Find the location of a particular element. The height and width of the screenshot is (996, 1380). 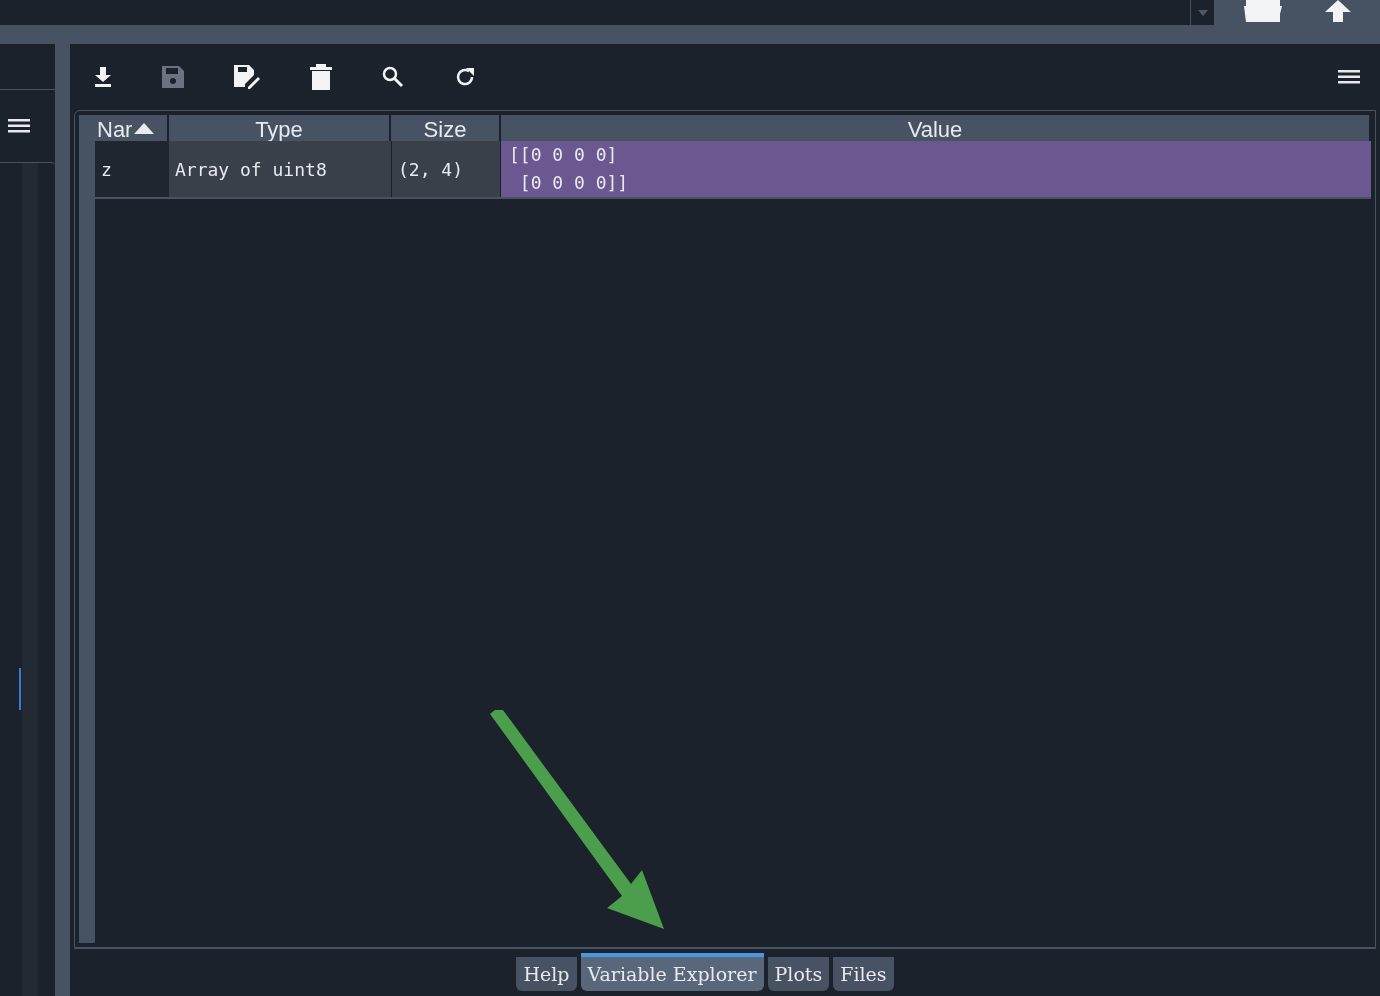

folder-icon is located at coordinates (1263, 11).